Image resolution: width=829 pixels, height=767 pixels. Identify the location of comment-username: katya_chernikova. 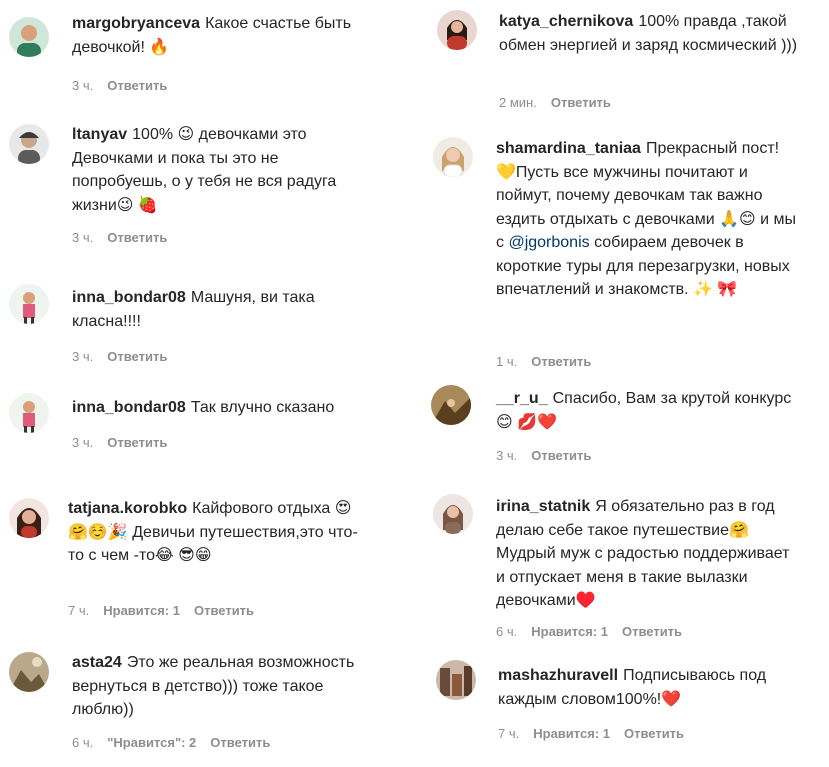
(566, 21).